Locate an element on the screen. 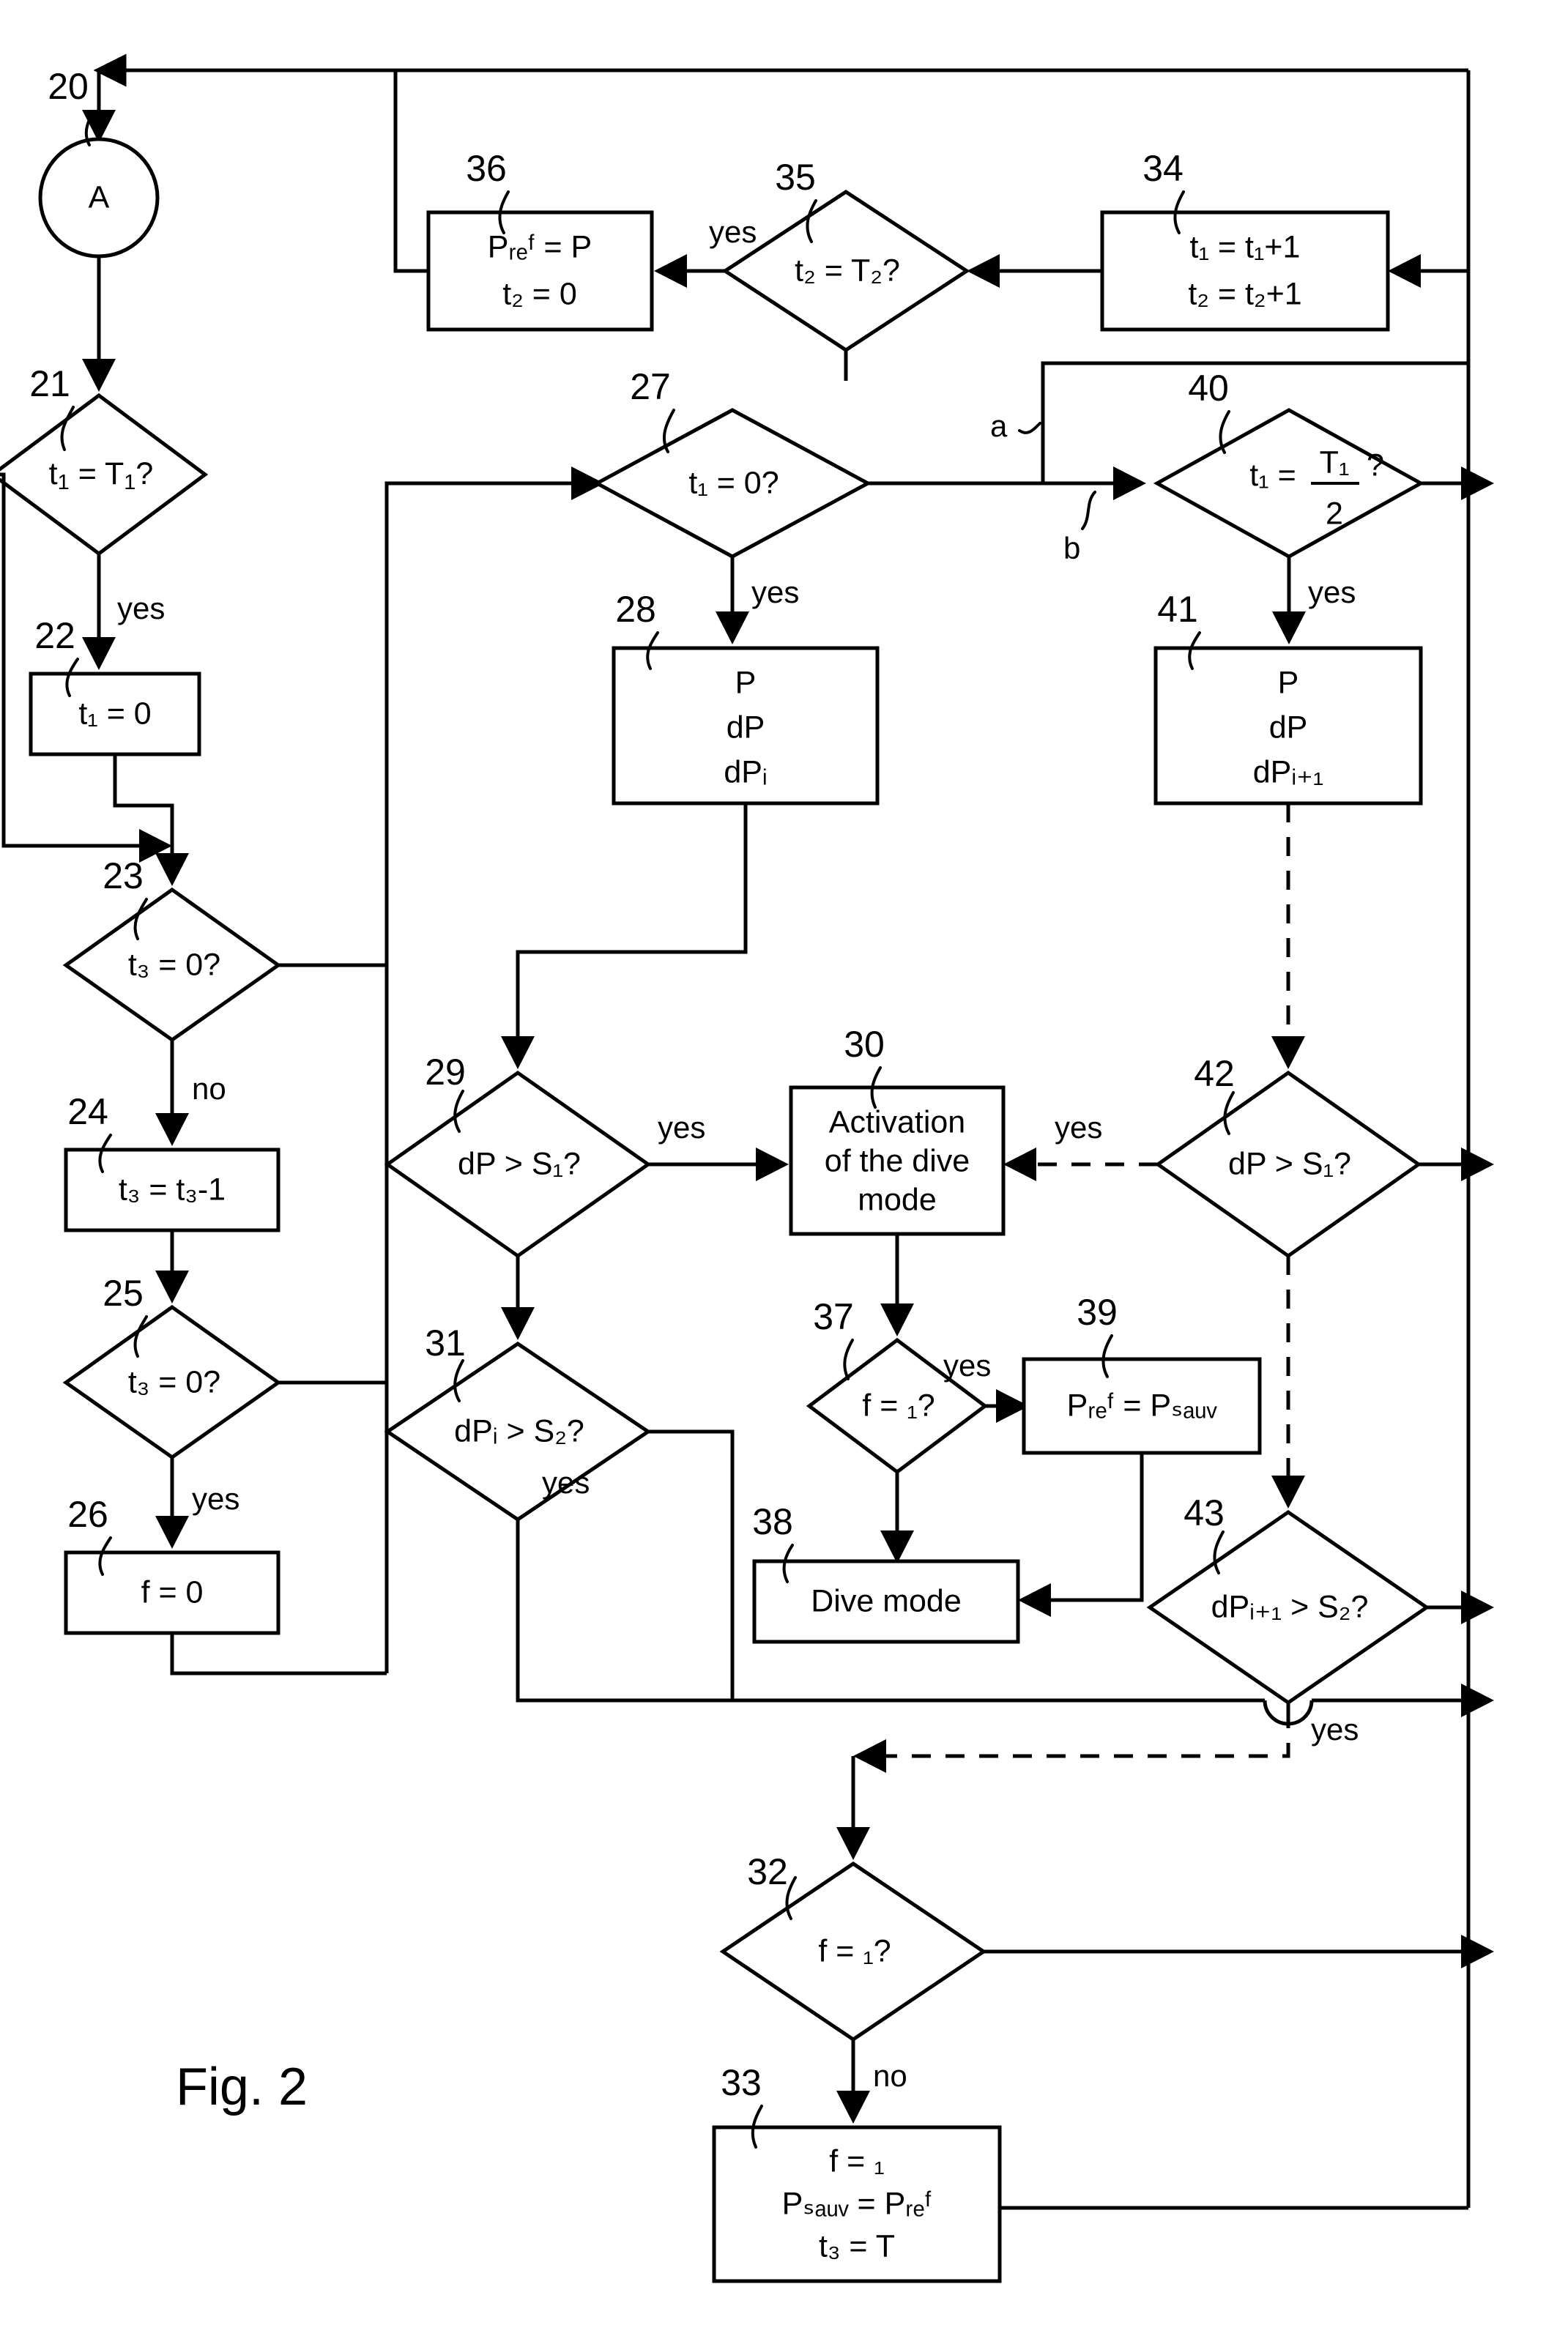 This screenshot has width=1568, height=2347. edge-label-32-no: no is located at coordinates (890, 2075).